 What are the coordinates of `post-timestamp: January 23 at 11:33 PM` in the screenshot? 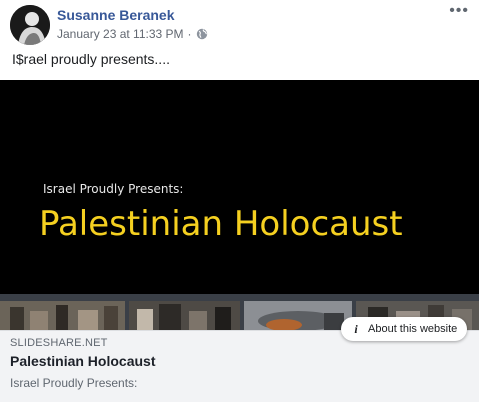 It's located at (120, 34).